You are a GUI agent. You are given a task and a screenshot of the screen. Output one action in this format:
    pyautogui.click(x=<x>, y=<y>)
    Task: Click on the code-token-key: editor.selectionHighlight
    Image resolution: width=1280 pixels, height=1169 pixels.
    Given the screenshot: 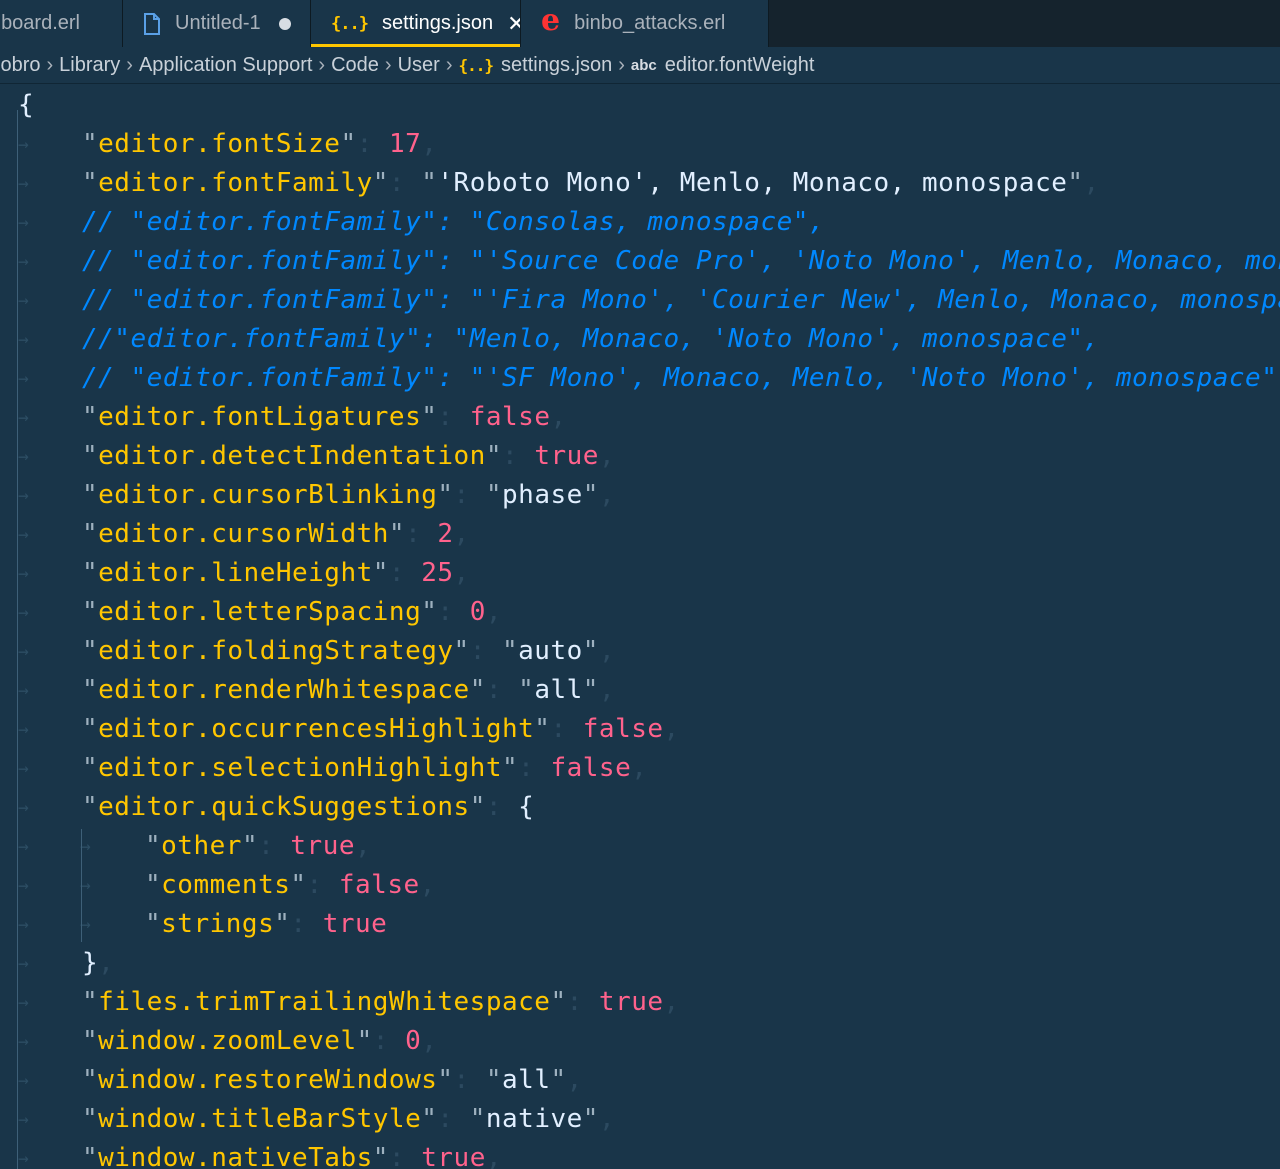 What is the action you would take?
    pyautogui.click(x=300, y=768)
    